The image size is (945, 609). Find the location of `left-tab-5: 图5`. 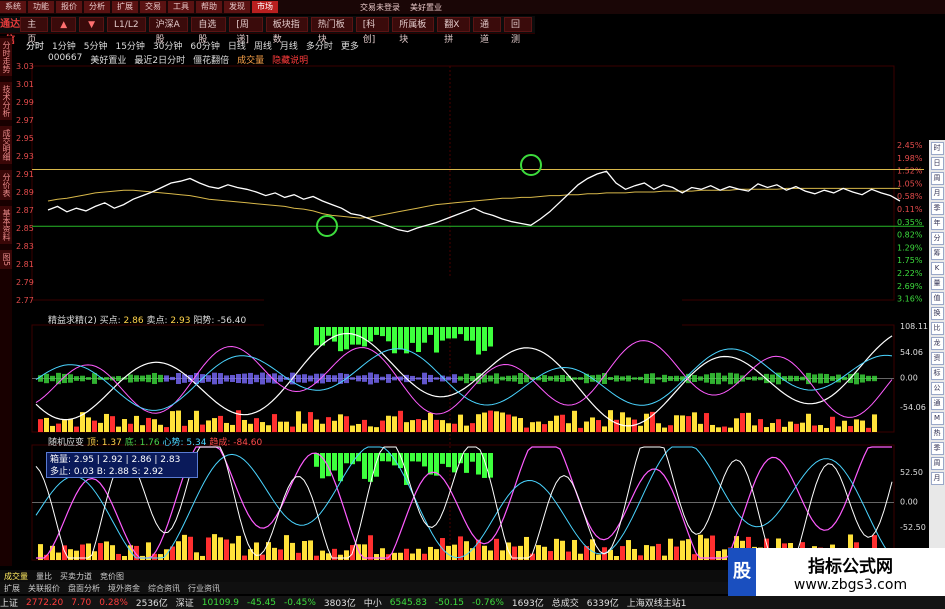

left-tab-5: 图5 is located at coordinates (6, 260).